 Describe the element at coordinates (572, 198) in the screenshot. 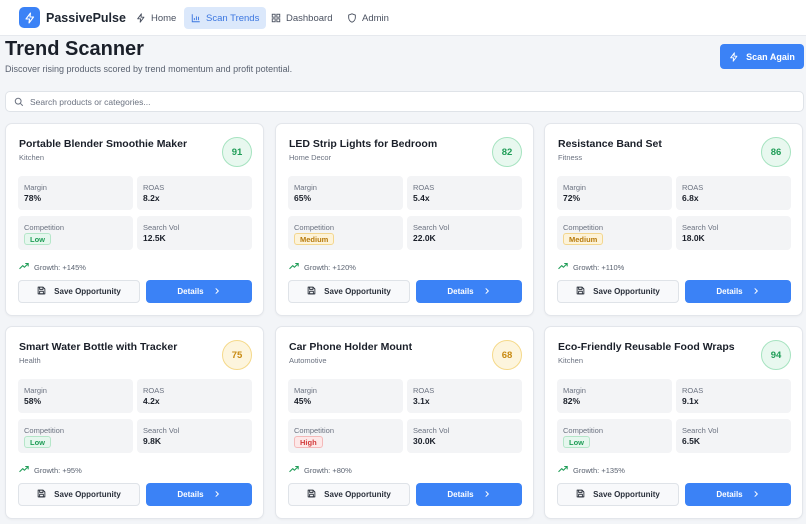

I see `margin-value: 72%` at that location.